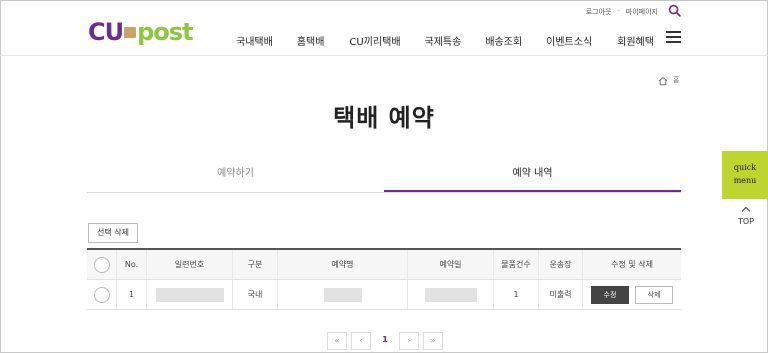  I want to click on nav-events: 이벤트소식, so click(569, 40).